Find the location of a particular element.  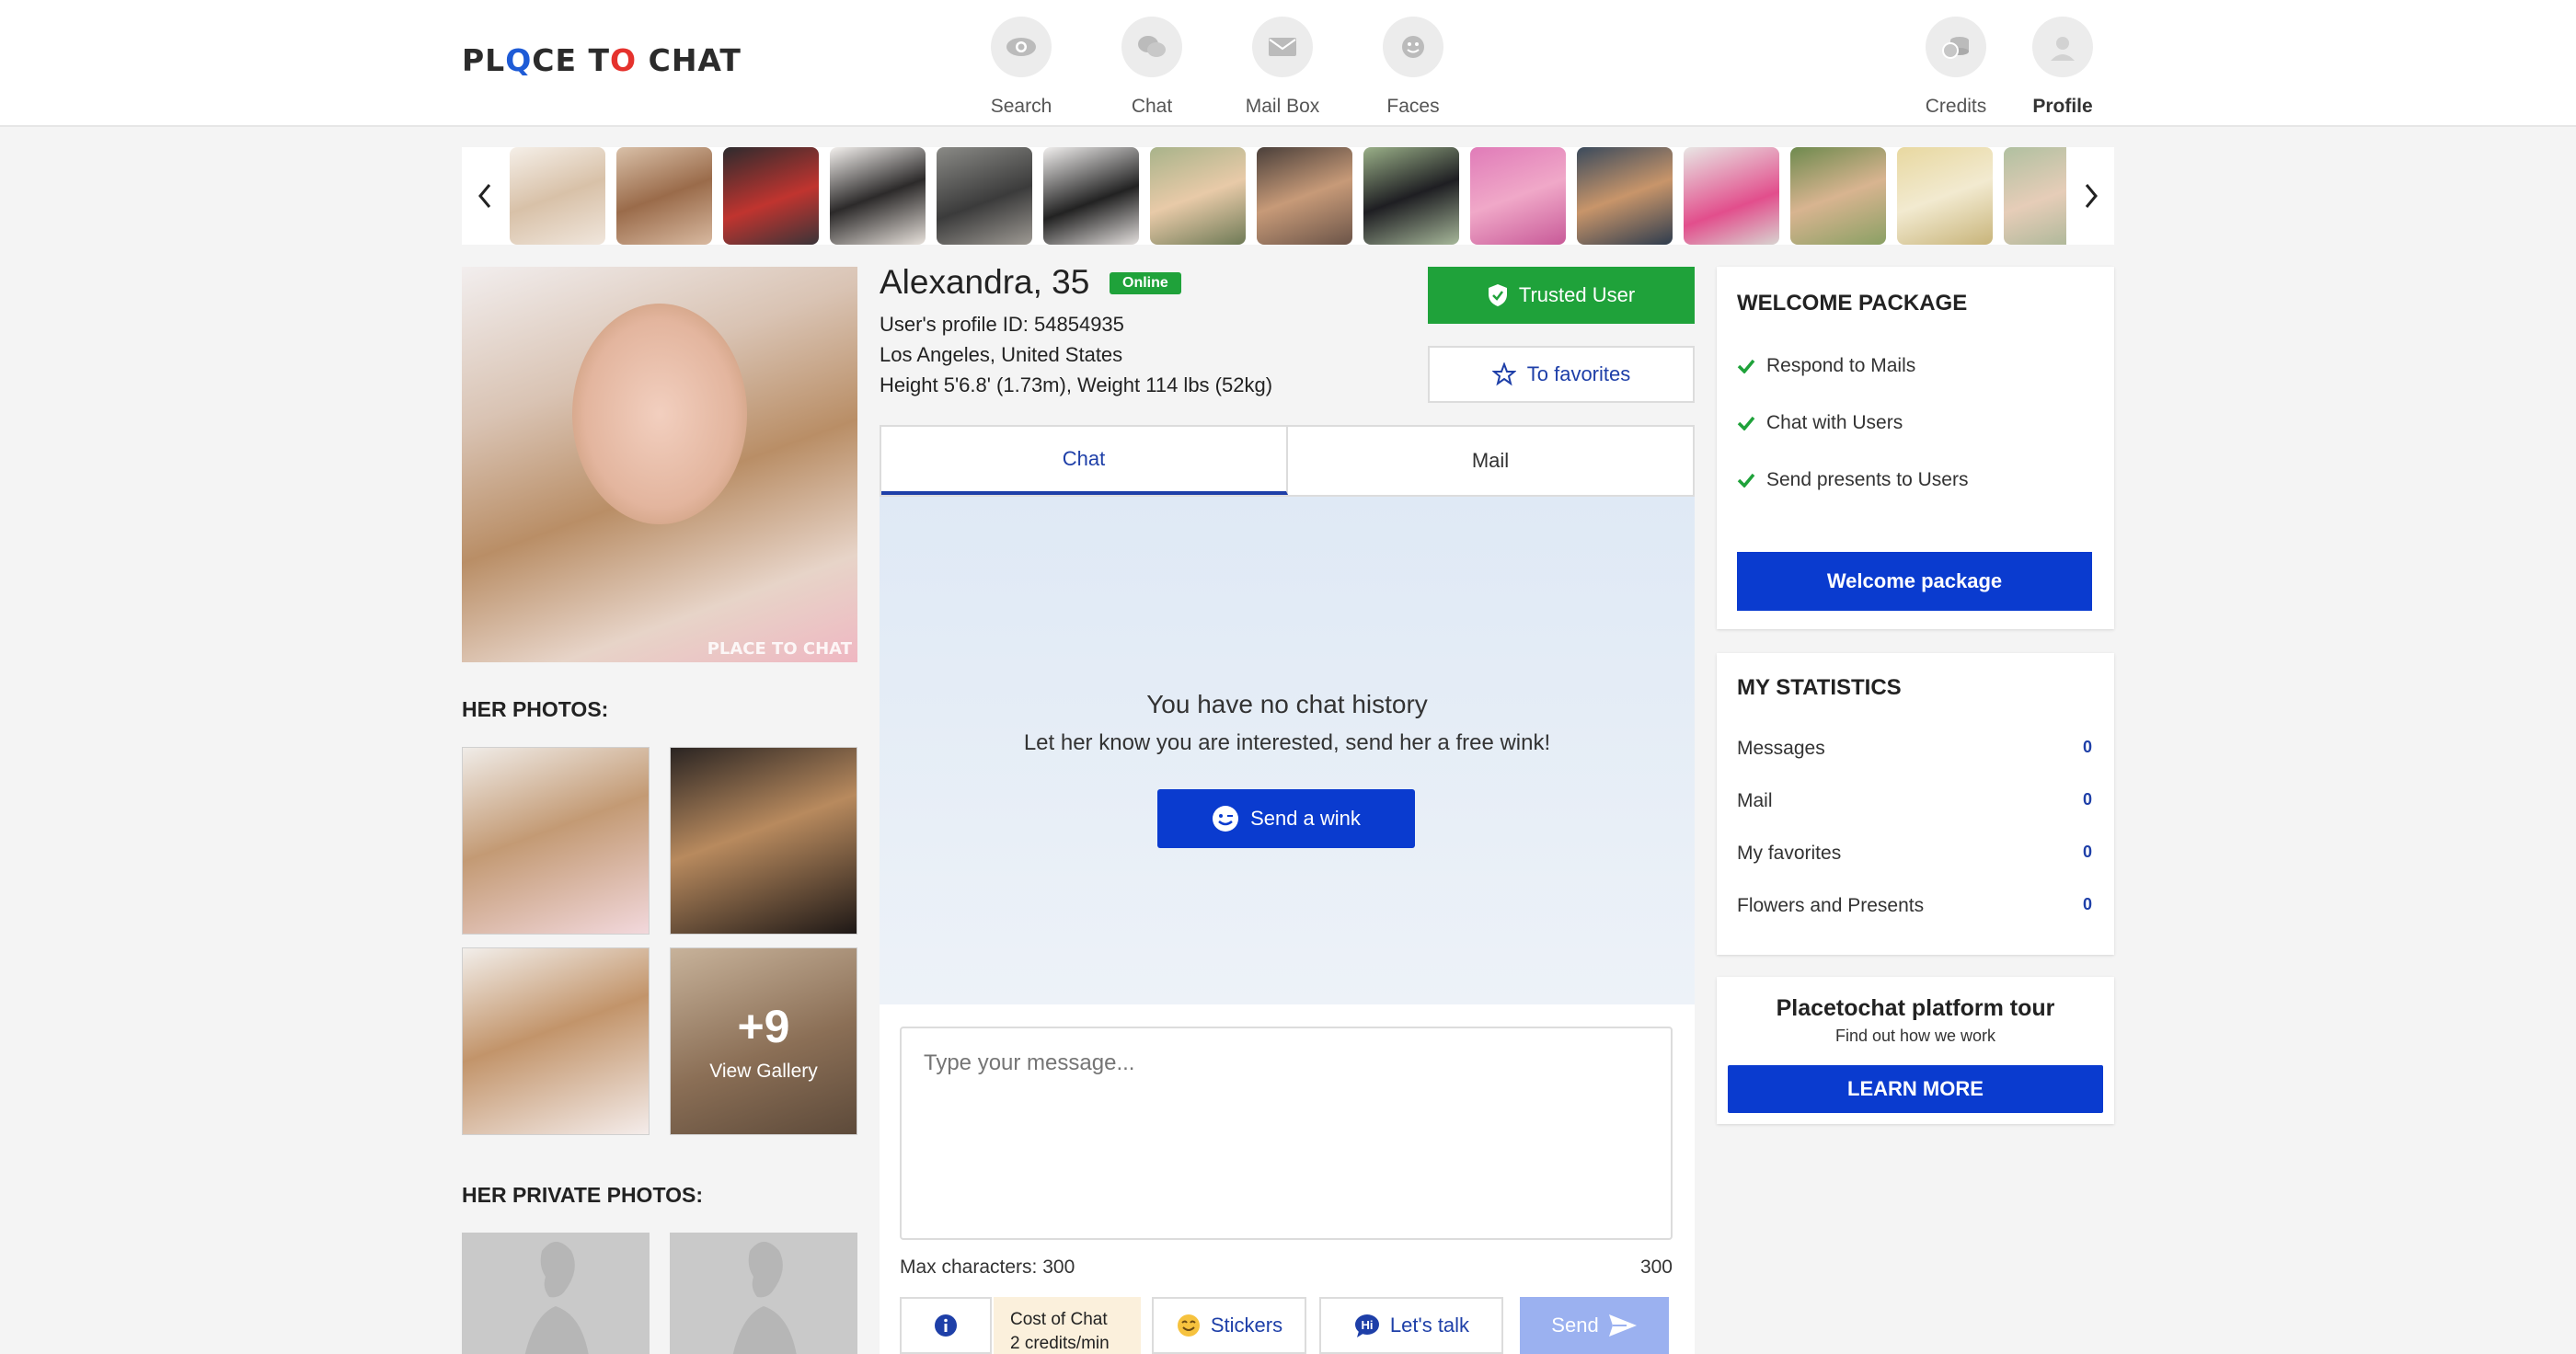

stat-label: Flowers and Presents is located at coordinates (1831, 905).